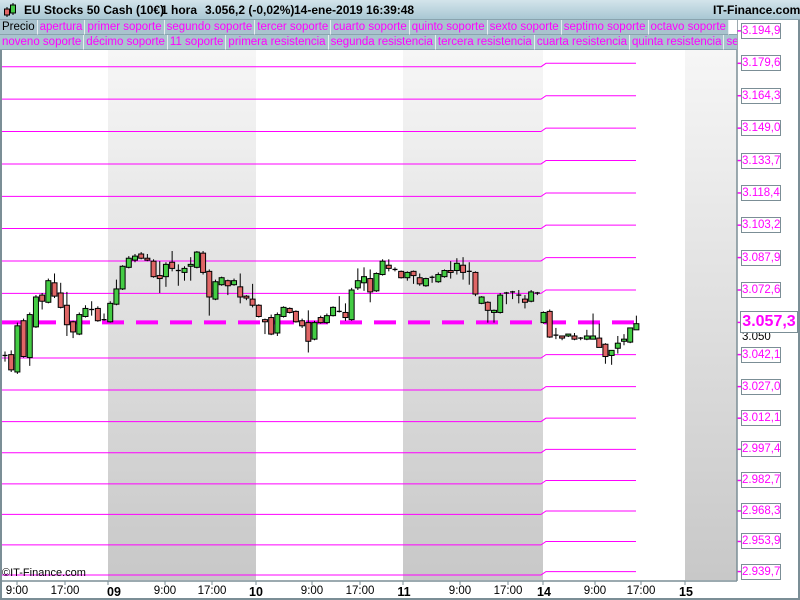  Describe the element at coordinates (293, 27) in the screenshot. I see `legend-item: tercer soporte` at that location.